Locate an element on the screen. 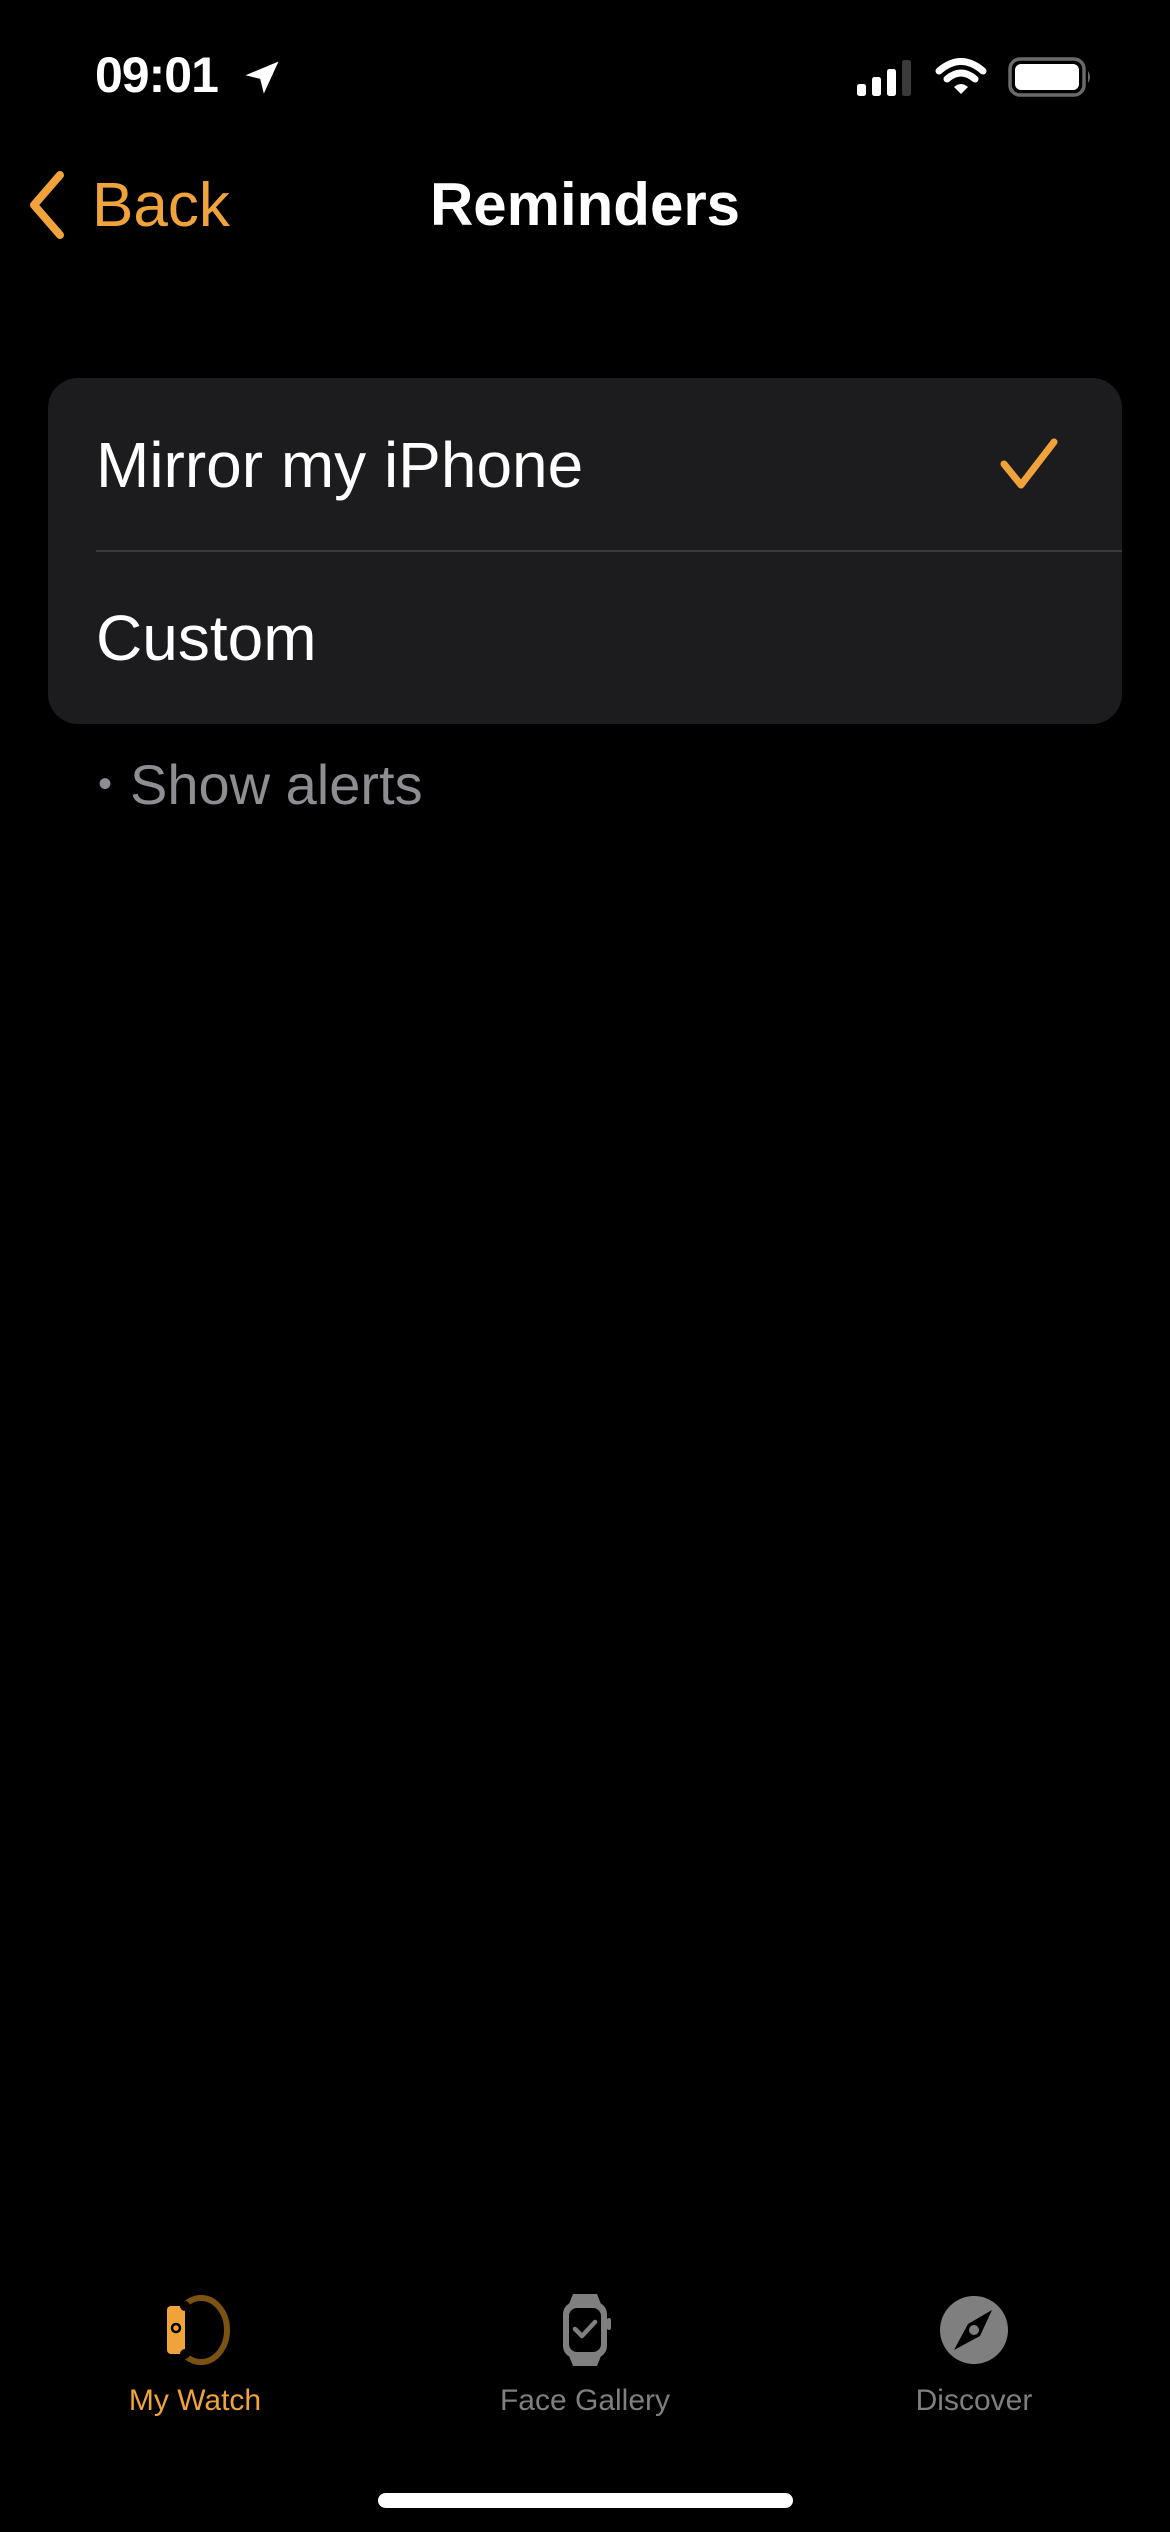  home-indicator is located at coordinates (585, 2500).